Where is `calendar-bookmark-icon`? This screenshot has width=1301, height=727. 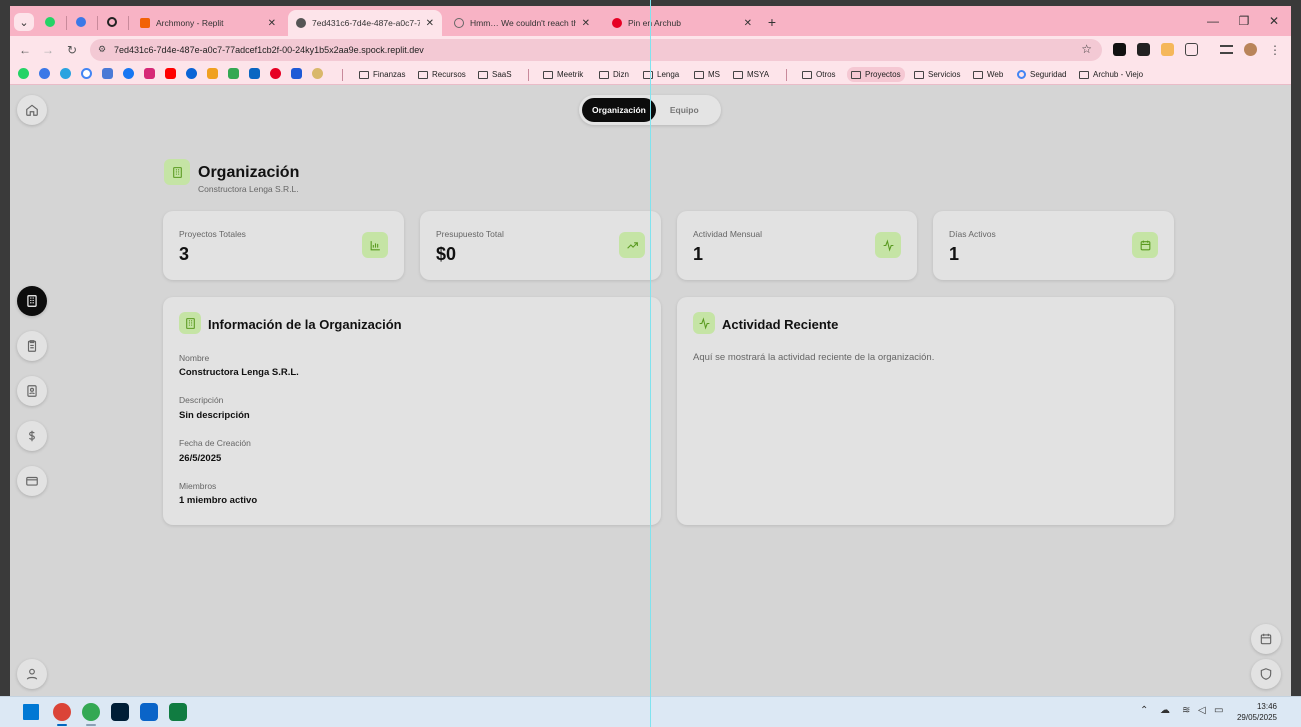 calendar-bookmark-icon is located at coordinates (107, 73).